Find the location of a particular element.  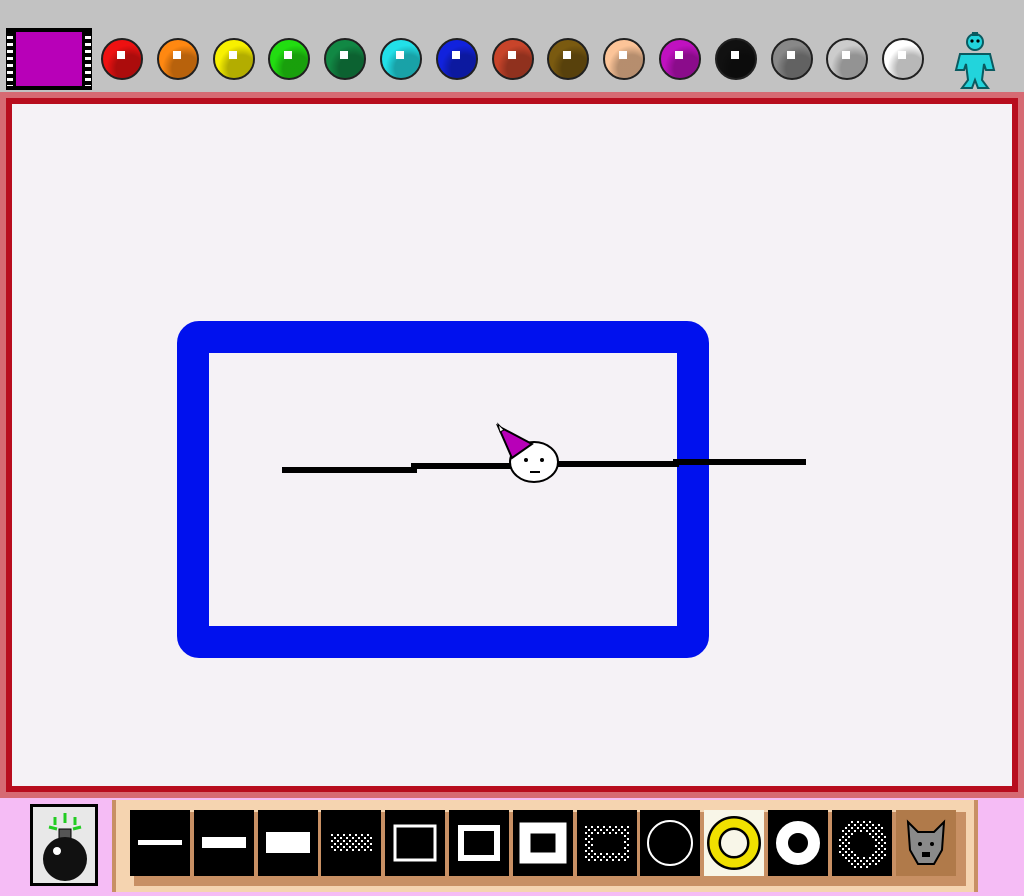

medium-line-icon is located at coordinates (223, 842).